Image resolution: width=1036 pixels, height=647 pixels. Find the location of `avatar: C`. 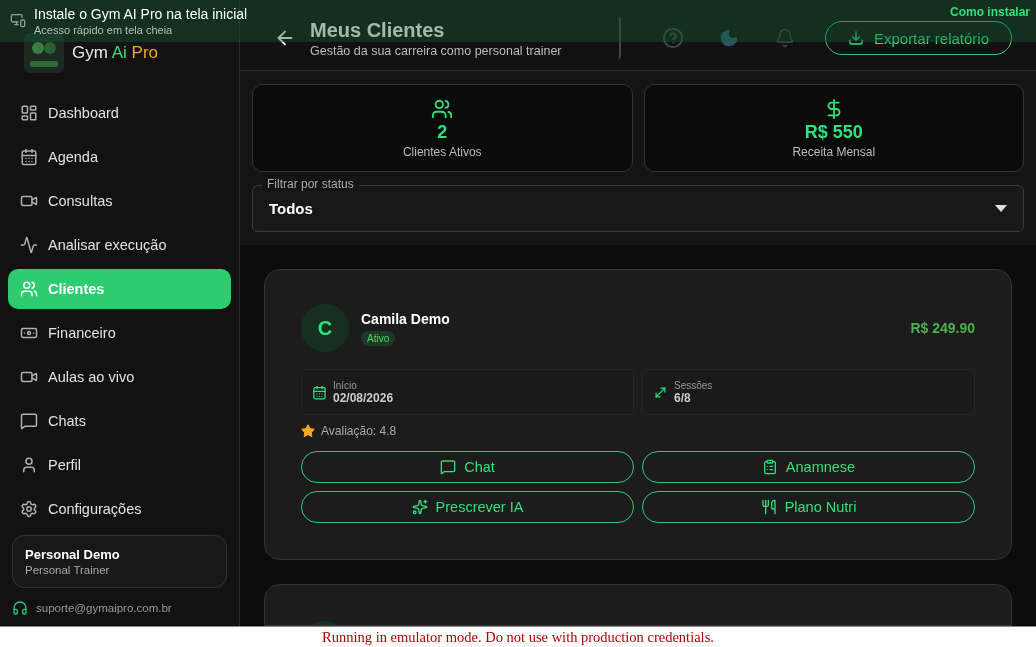

avatar: C is located at coordinates (325, 328).